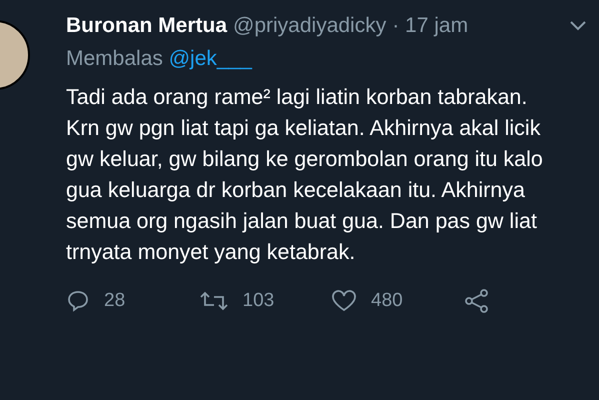  What do you see at coordinates (309, 26) in the screenshot?
I see `user-handle: @priyadiyadicky` at bounding box center [309, 26].